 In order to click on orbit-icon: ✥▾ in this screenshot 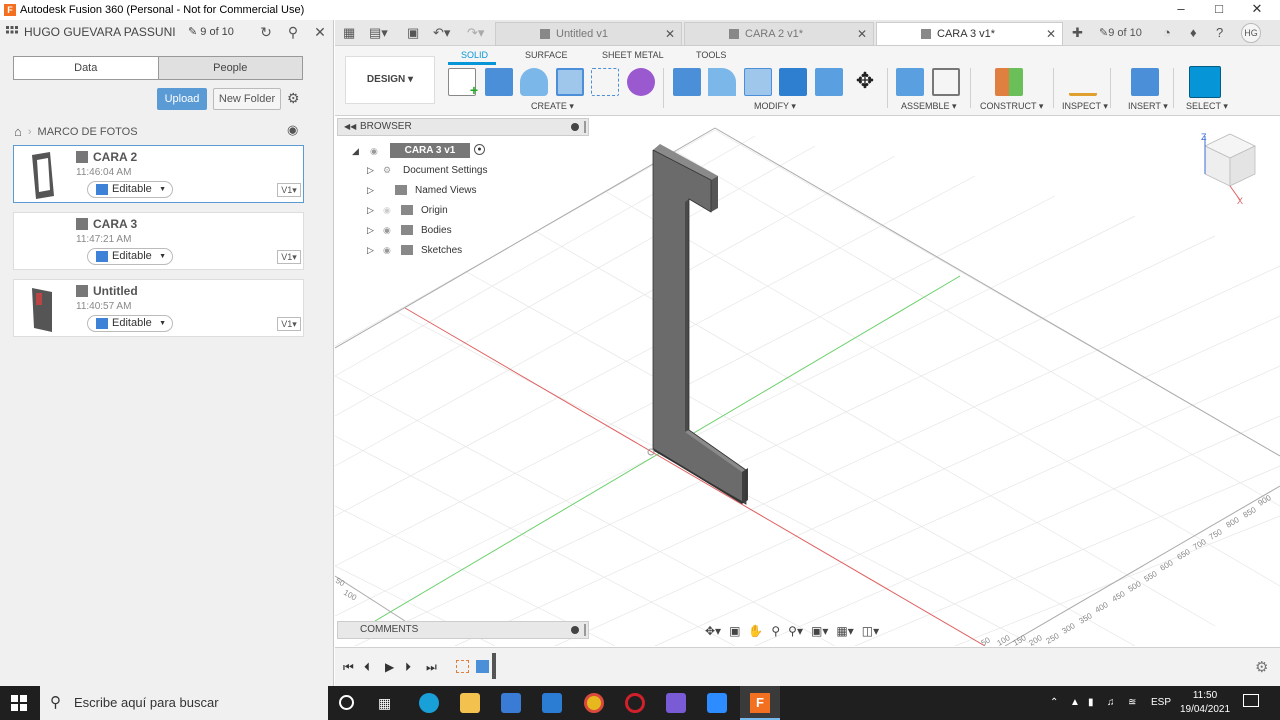, I will do `click(713, 631)`.